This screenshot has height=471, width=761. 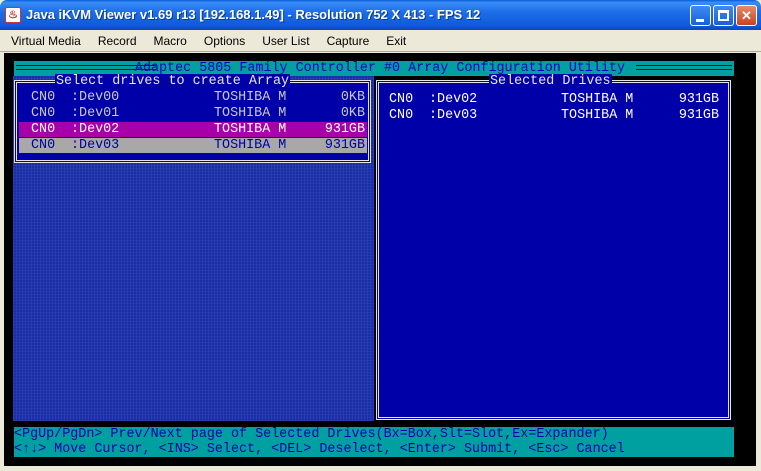 I want to click on drive-row-selected: CN0 :Dev02 TOSHIBA M 931GB, so click(x=193, y=129).